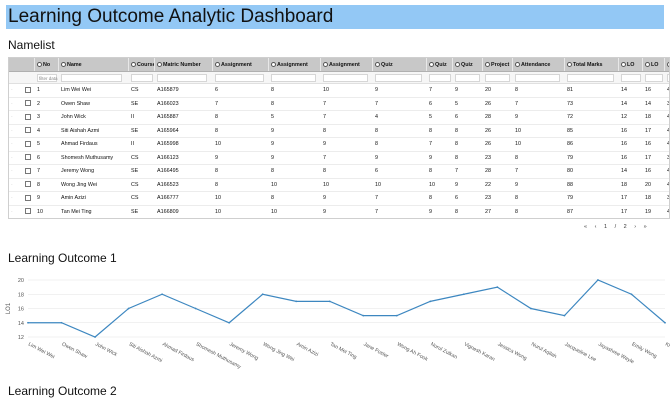 The width and height of the screenshot is (670, 399). Describe the element at coordinates (41, 350) in the screenshot. I see `x-tick-label: Lim Wei Wei` at that location.